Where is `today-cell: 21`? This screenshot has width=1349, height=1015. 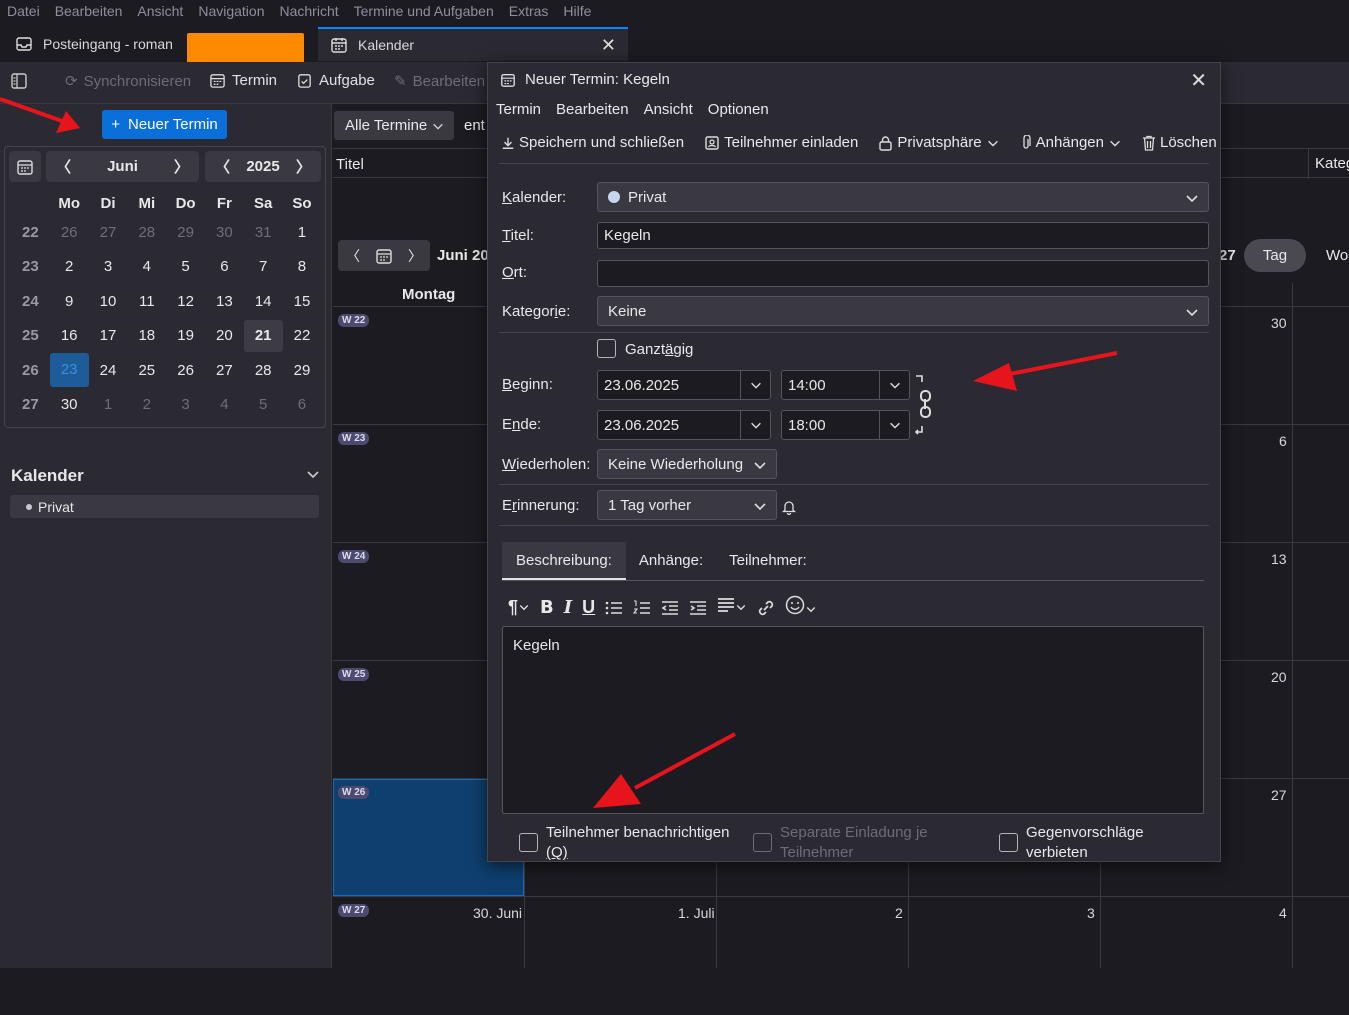 today-cell: 21 is located at coordinates (263, 335).